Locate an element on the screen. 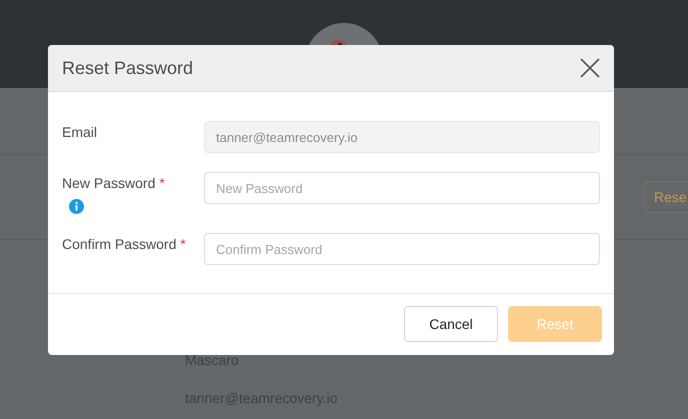  info-icon is located at coordinates (76, 206).